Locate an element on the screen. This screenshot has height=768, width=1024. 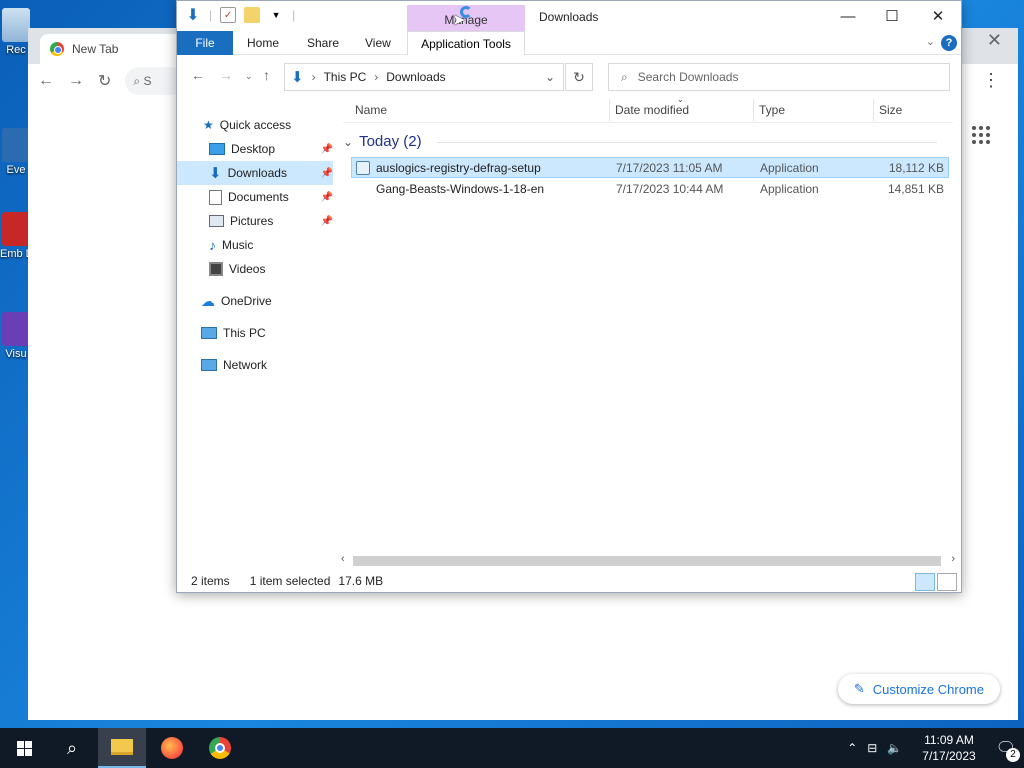
nav-item-label: Downloads is located at coordinates (257, 173).